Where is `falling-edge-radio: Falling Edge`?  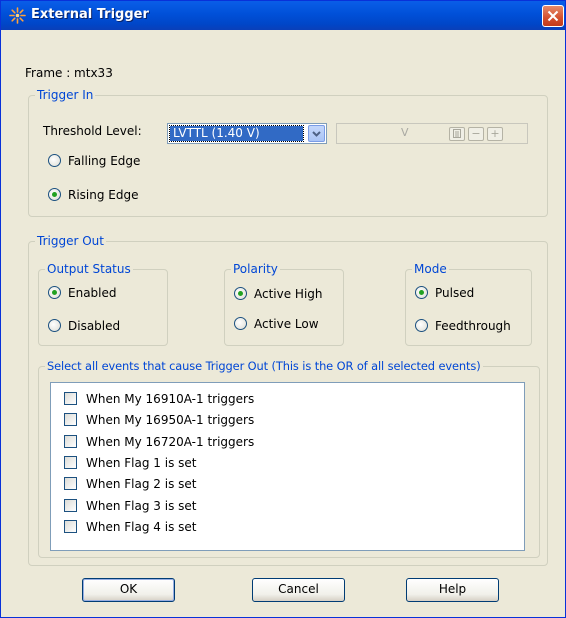 falling-edge-radio: Falling Edge is located at coordinates (94, 161).